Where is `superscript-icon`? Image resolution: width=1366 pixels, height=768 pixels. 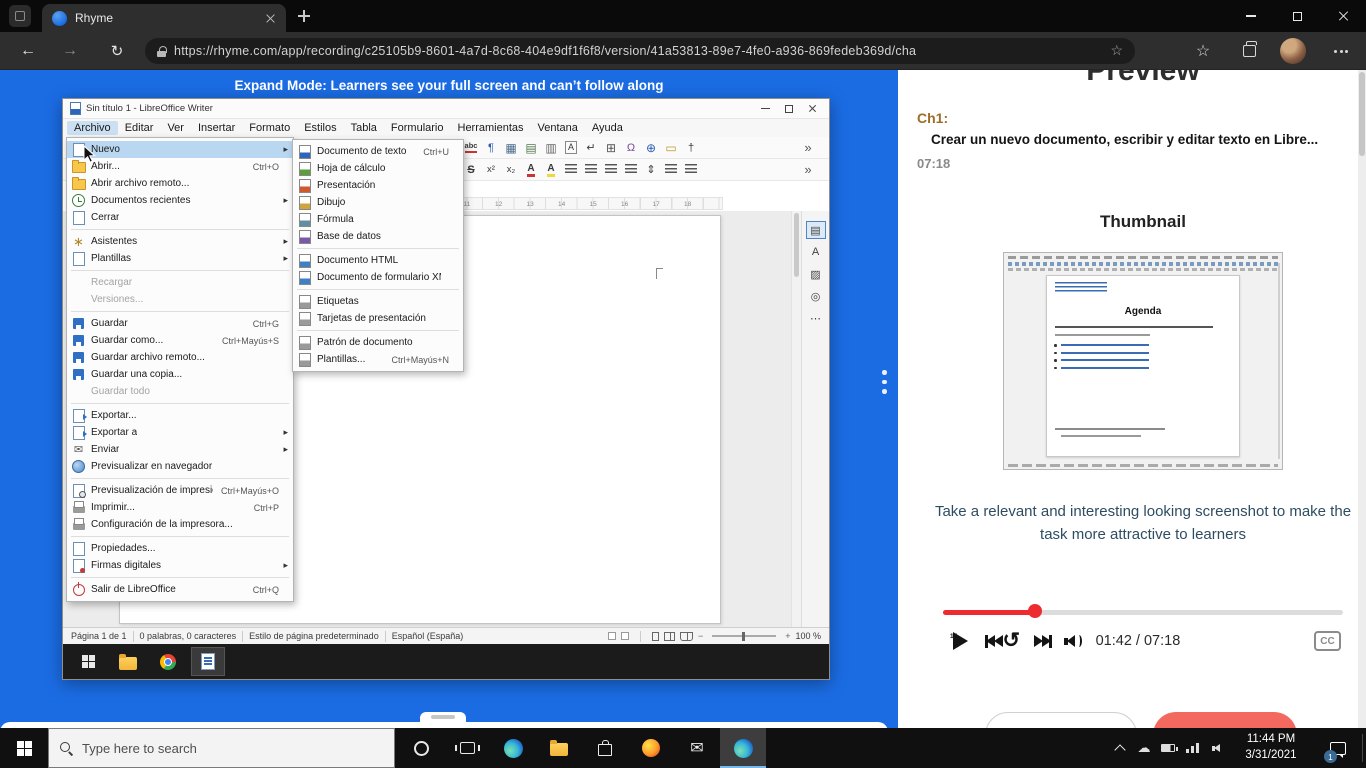 superscript-icon is located at coordinates (491, 170).